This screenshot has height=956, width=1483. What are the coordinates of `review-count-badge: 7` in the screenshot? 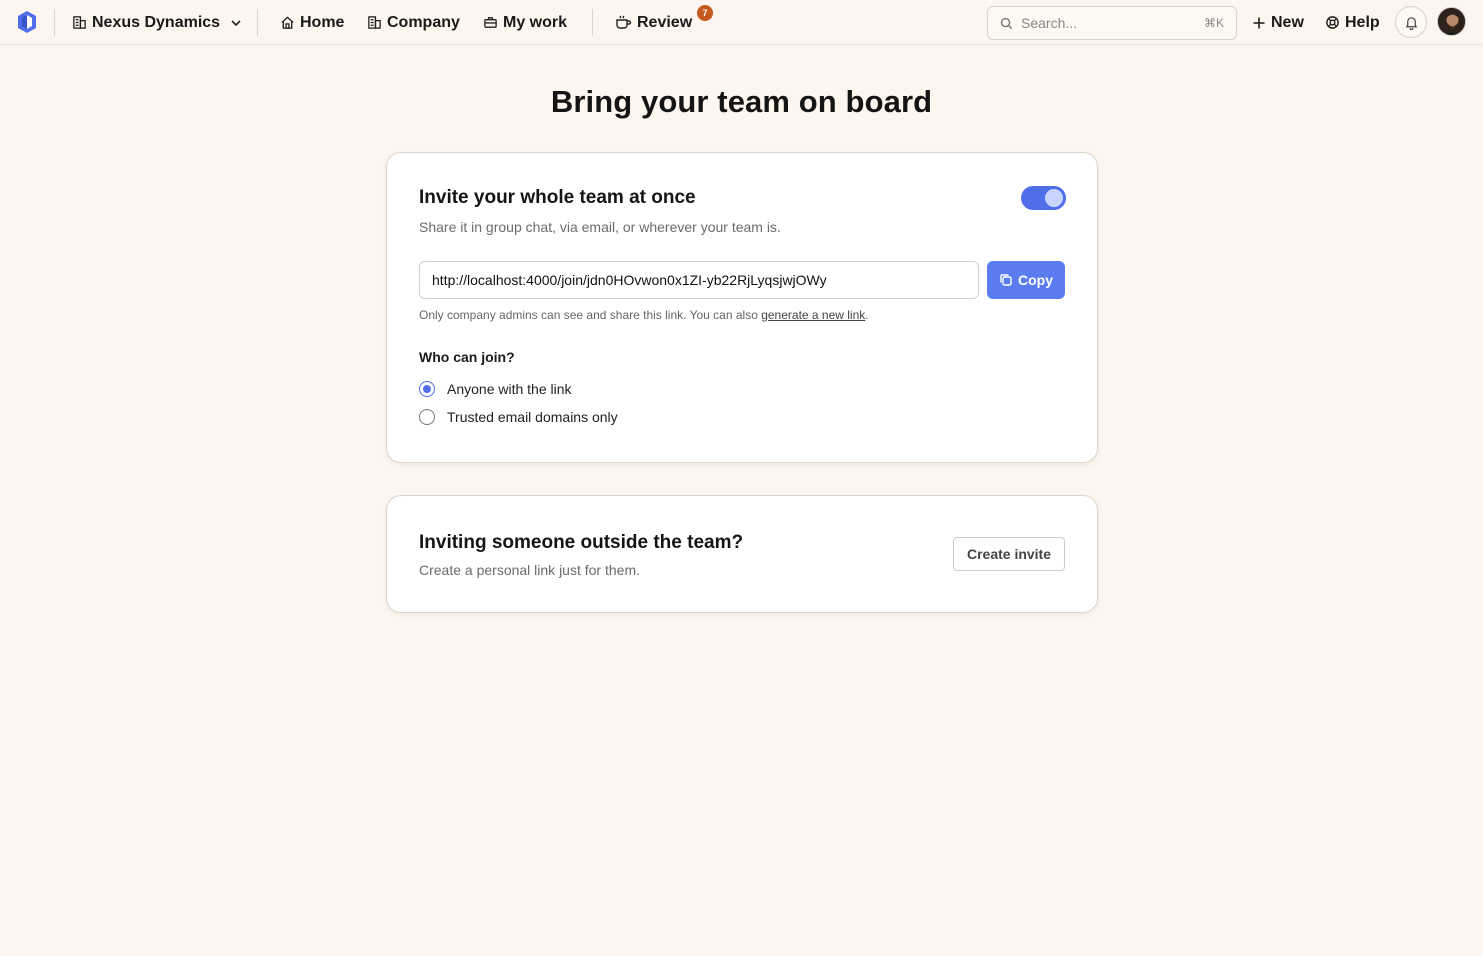 It's located at (705, 13).